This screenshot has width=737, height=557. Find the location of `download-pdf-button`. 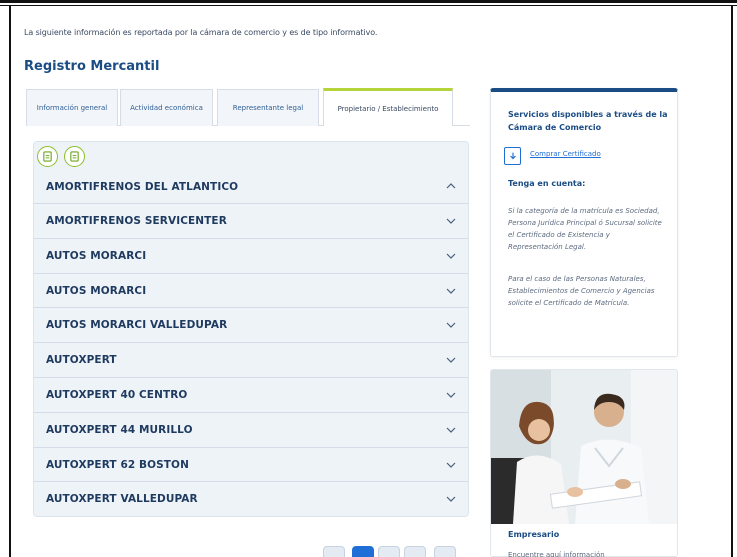

download-pdf-button is located at coordinates (47, 156).